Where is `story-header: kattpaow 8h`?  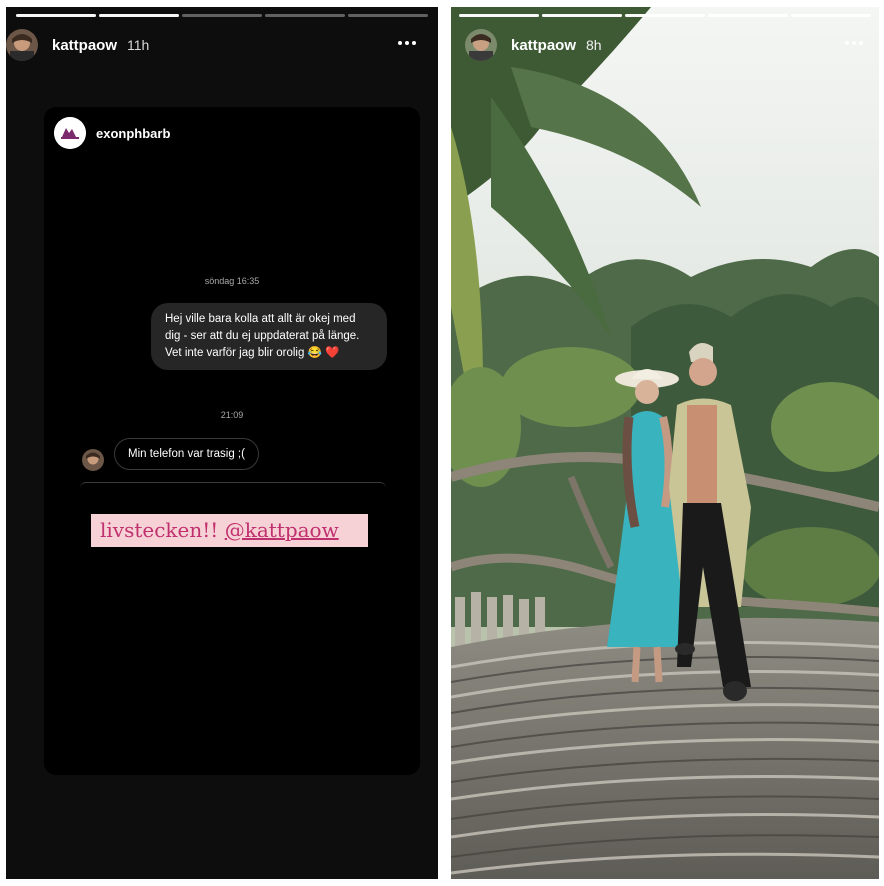
story-header: kattpaow 8h is located at coordinates (665, 45).